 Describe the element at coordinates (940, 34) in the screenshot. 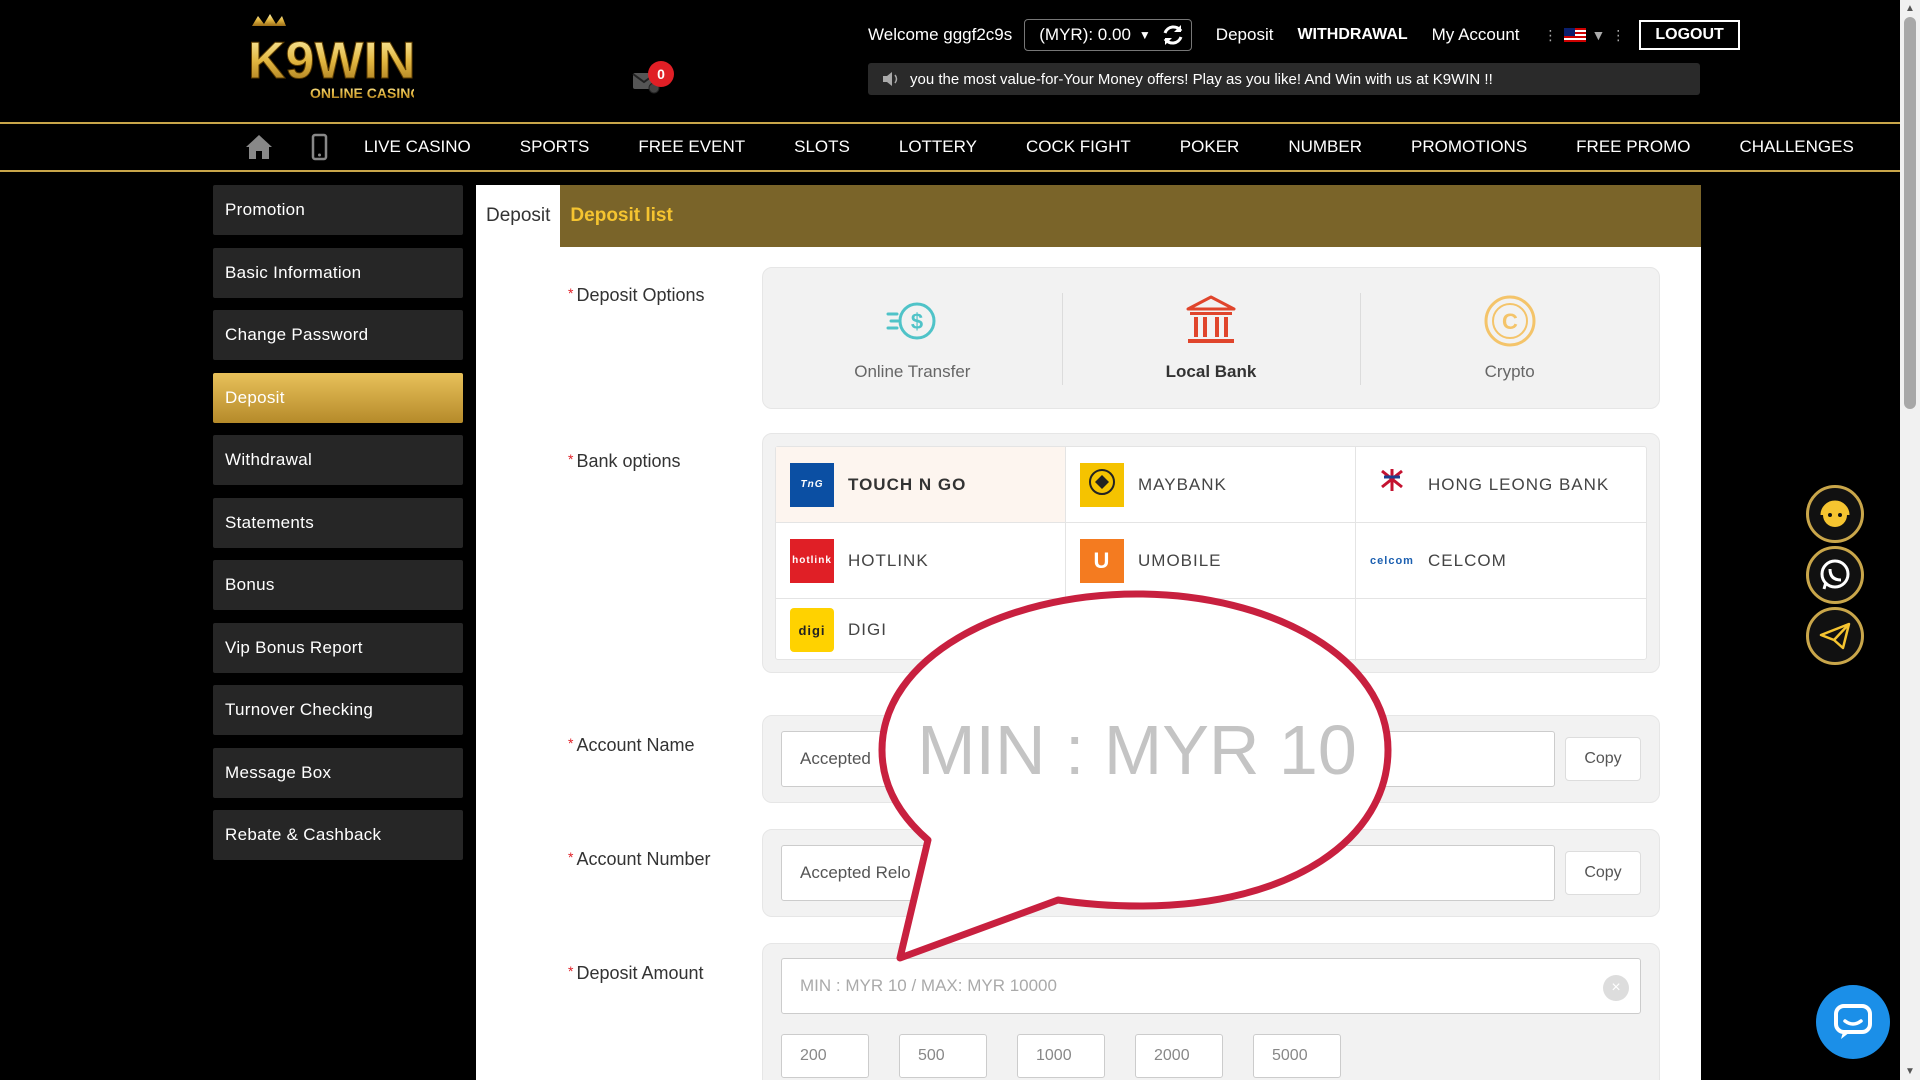

I see `welcome-text: Welcome gggf2c9s` at that location.